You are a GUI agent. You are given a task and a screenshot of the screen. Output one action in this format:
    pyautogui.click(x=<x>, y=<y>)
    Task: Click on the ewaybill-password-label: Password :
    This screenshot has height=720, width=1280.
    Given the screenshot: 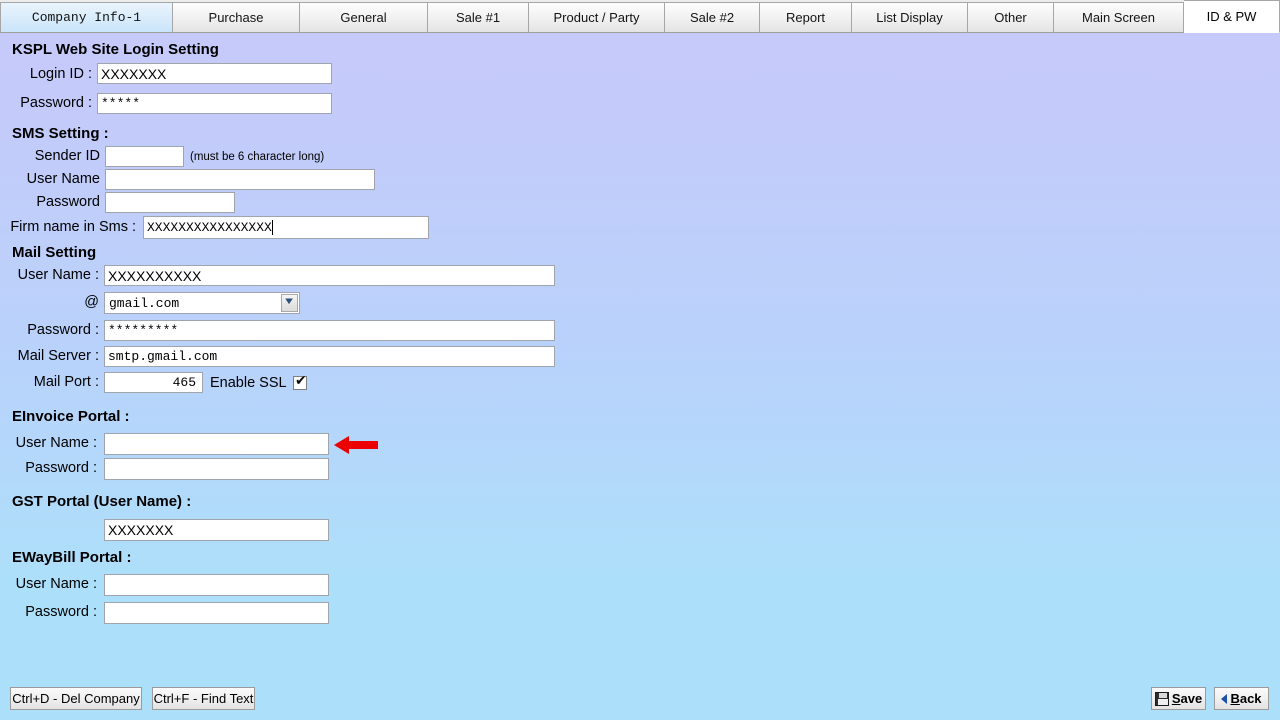 What is the action you would take?
    pyautogui.click(x=61, y=612)
    